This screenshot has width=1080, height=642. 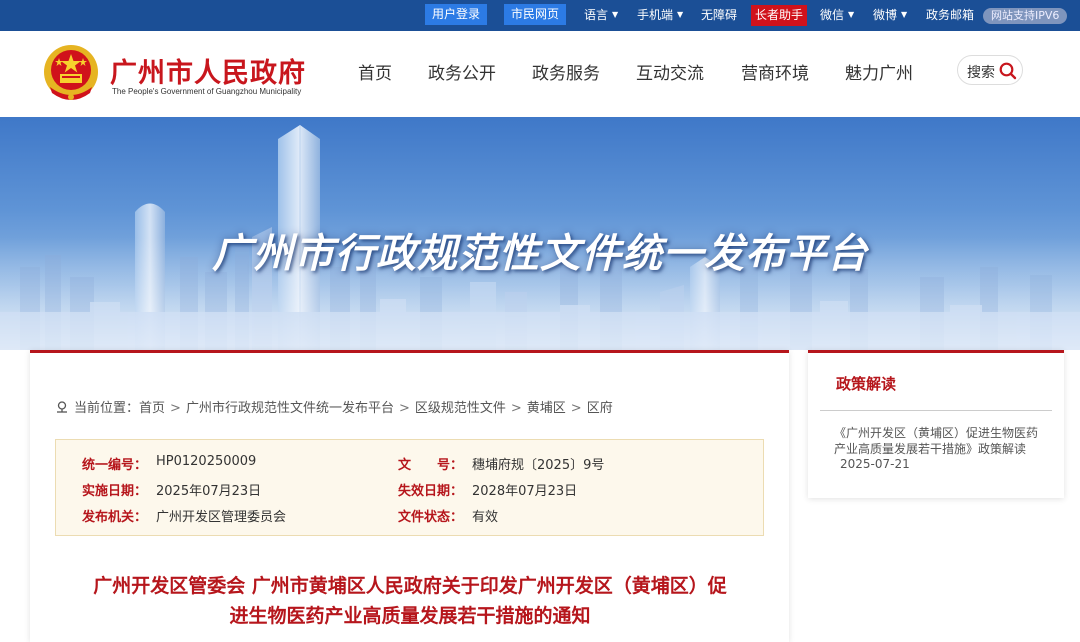 What do you see at coordinates (950, 15) in the screenshot?
I see `gov-mail-link: 政务邮箱` at bounding box center [950, 15].